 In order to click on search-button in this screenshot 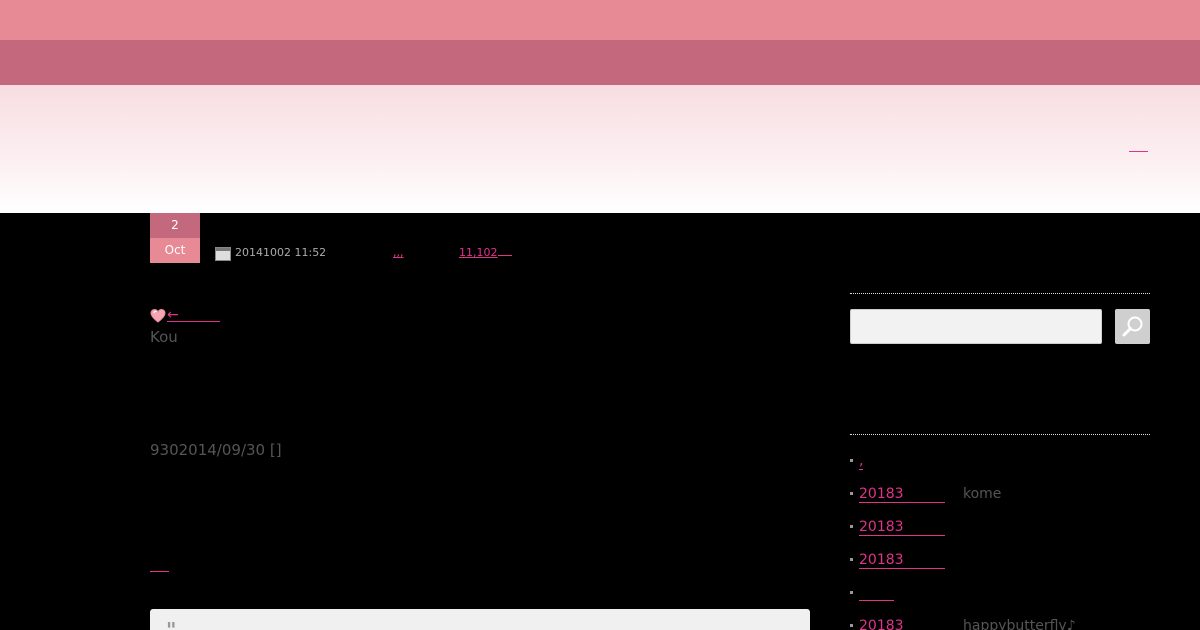, I will do `click(1132, 326)`.